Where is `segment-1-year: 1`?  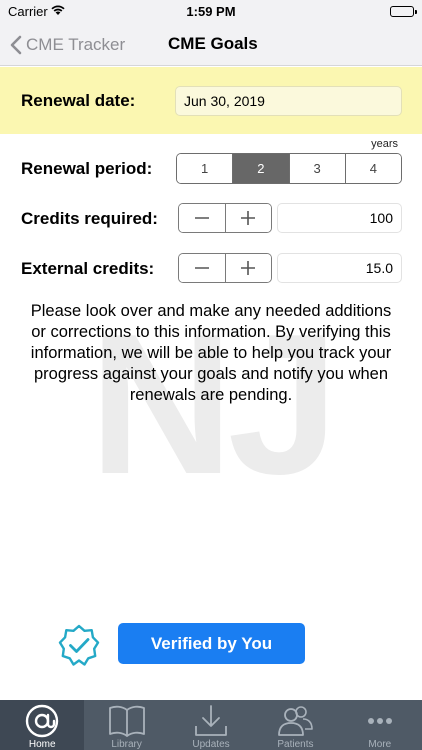 segment-1-year: 1 is located at coordinates (205, 168).